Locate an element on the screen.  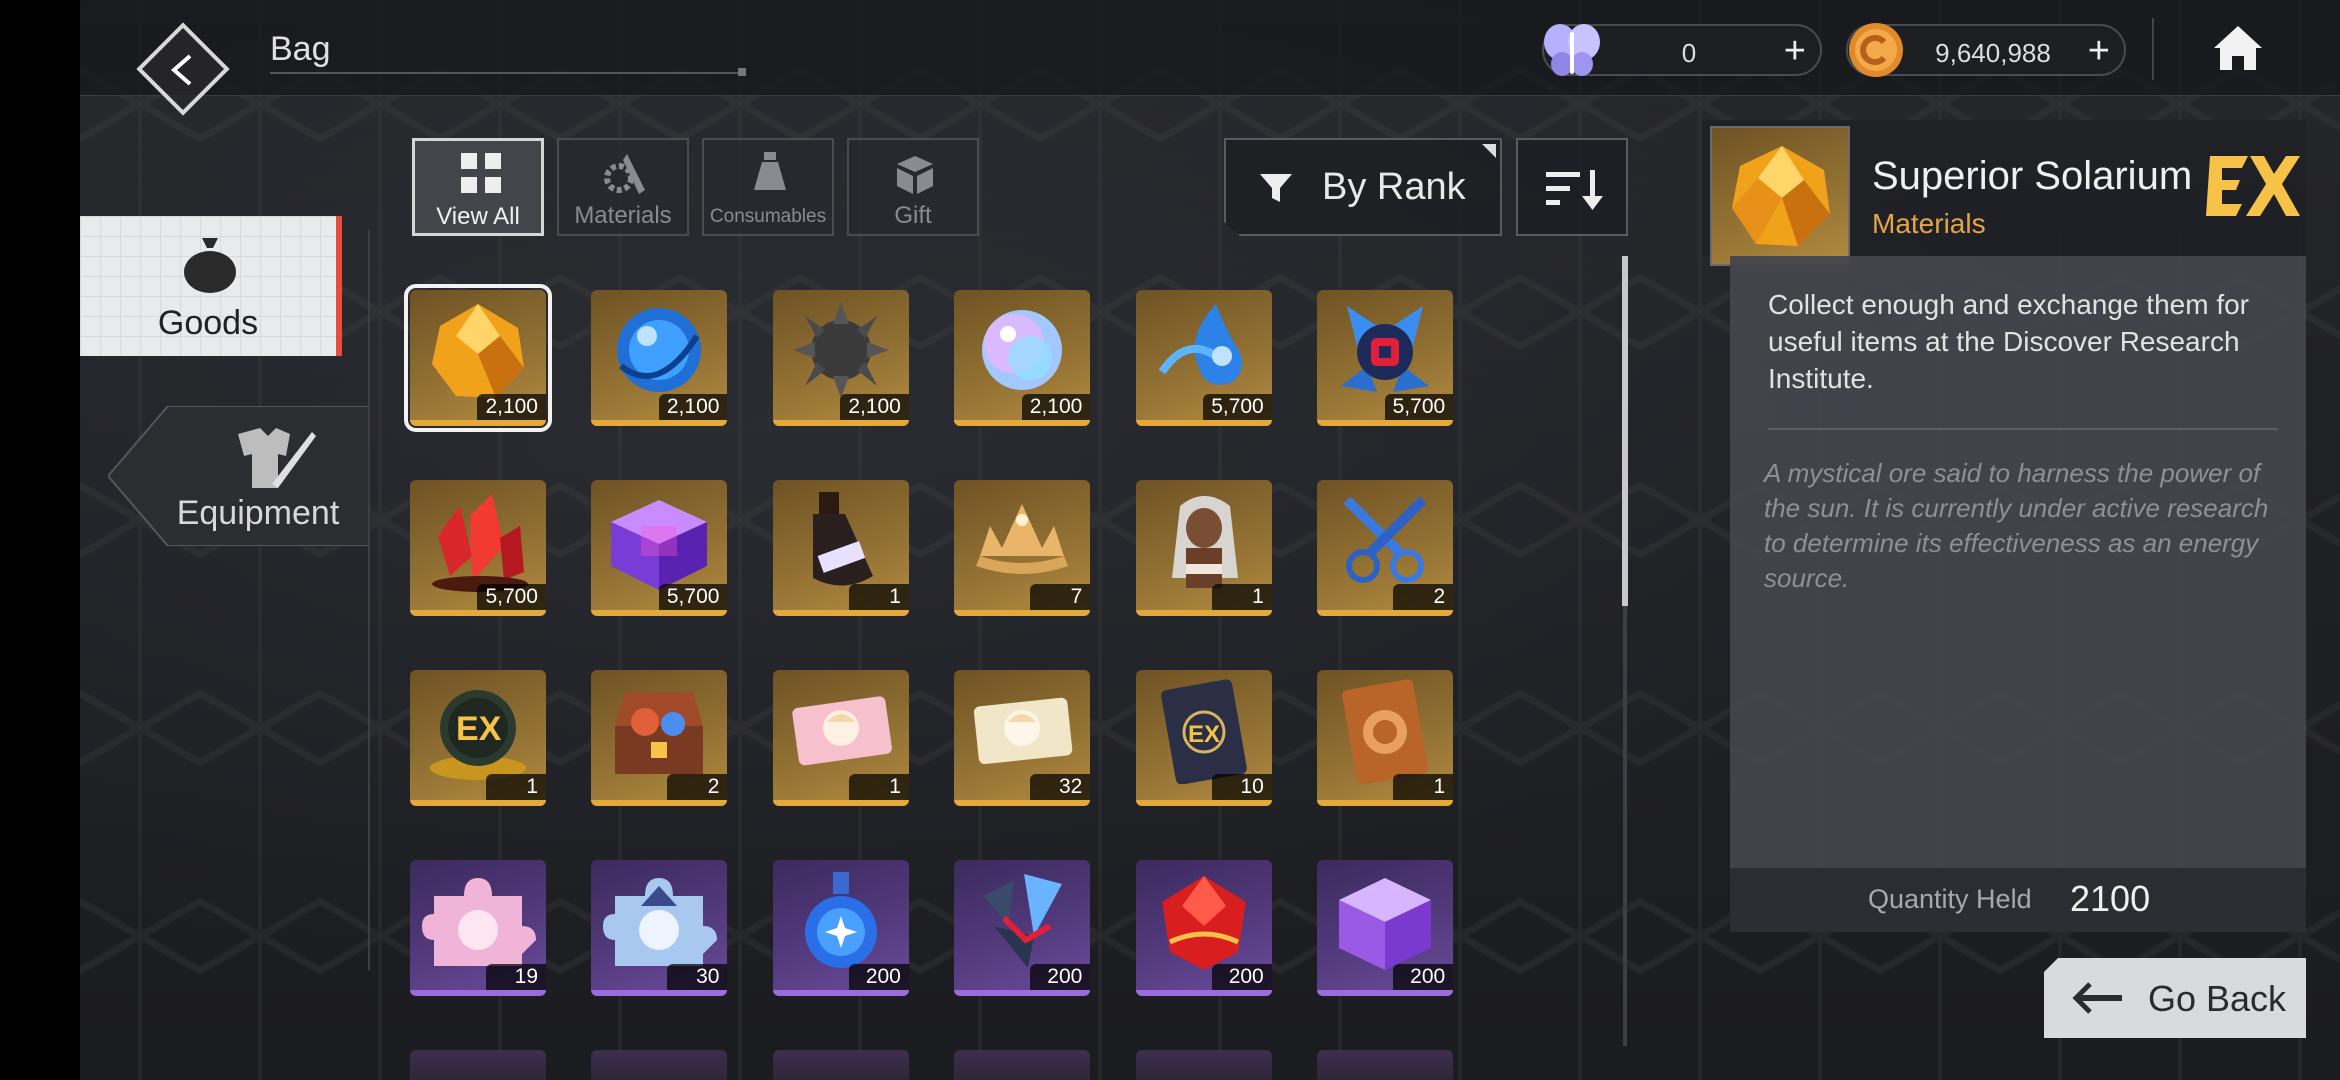
go-back-label: Go Back is located at coordinates (2217, 998).